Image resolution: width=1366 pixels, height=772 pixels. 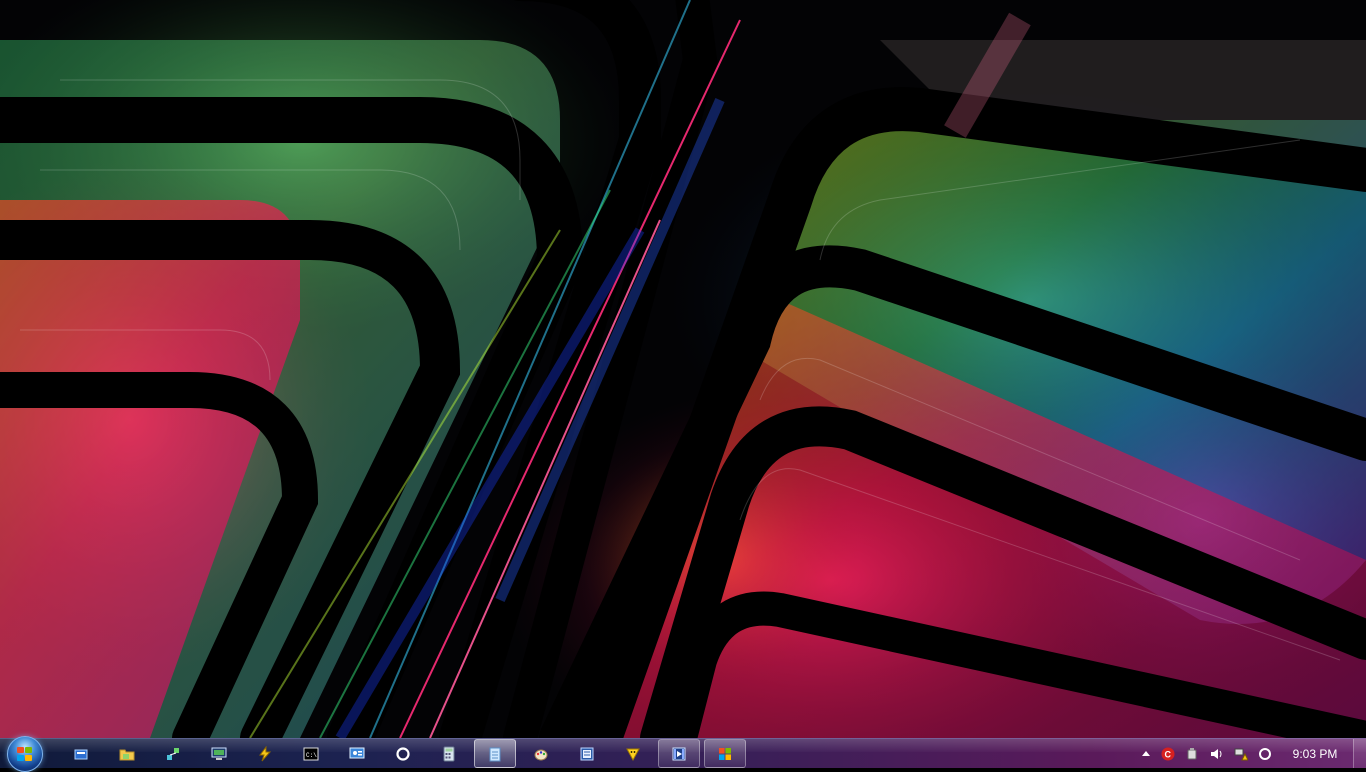 I want to click on paint-icon, so click(x=541, y=754).